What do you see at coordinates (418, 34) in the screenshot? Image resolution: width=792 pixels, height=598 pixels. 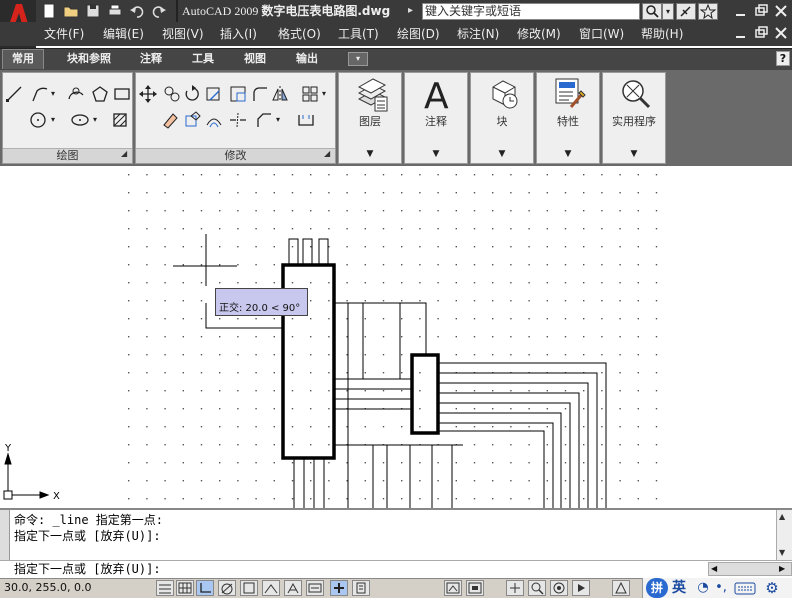 I see `menu-draw: 绘图(D)` at bounding box center [418, 34].